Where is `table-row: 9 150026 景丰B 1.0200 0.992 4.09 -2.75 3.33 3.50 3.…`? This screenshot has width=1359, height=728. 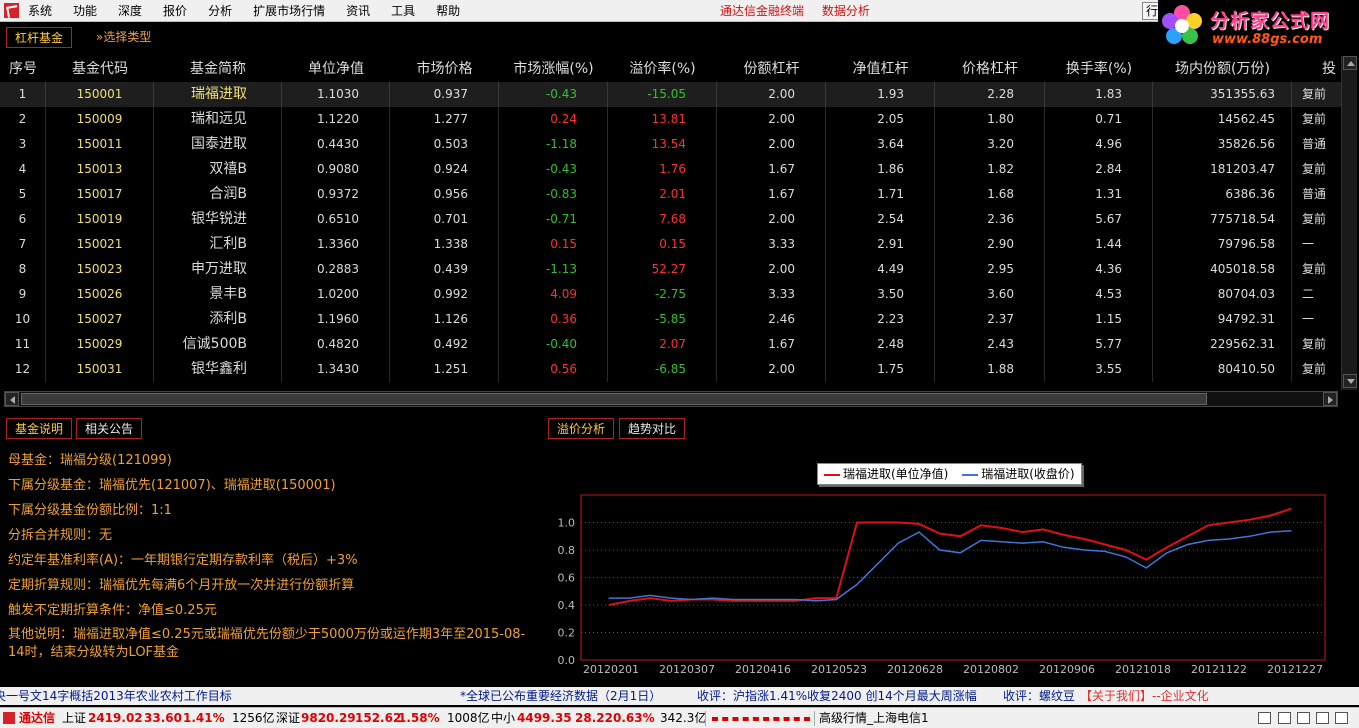
table-row: 9 150026 景丰B 1.0200 0.992 4.09 -2.75 3.33 3.50 3.… is located at coordinates (671, 294).